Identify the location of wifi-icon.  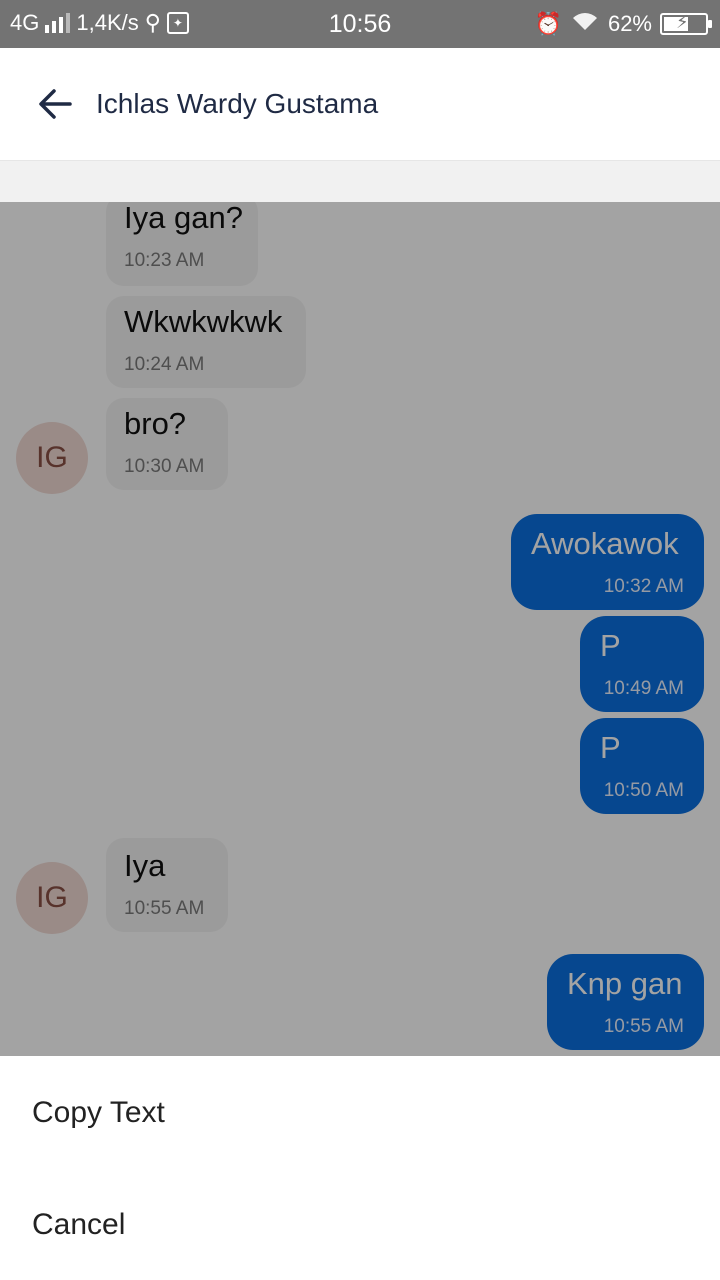
(585, 24).